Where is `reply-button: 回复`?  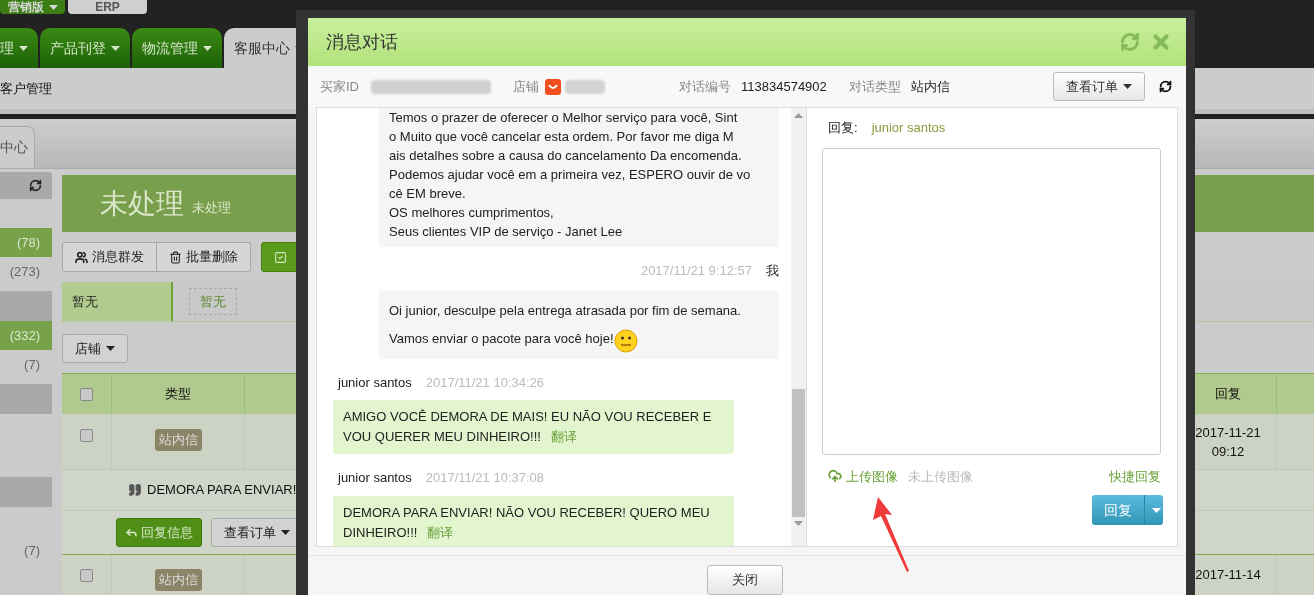
reply-button: 回复 is located at coordinates (1118, 510).